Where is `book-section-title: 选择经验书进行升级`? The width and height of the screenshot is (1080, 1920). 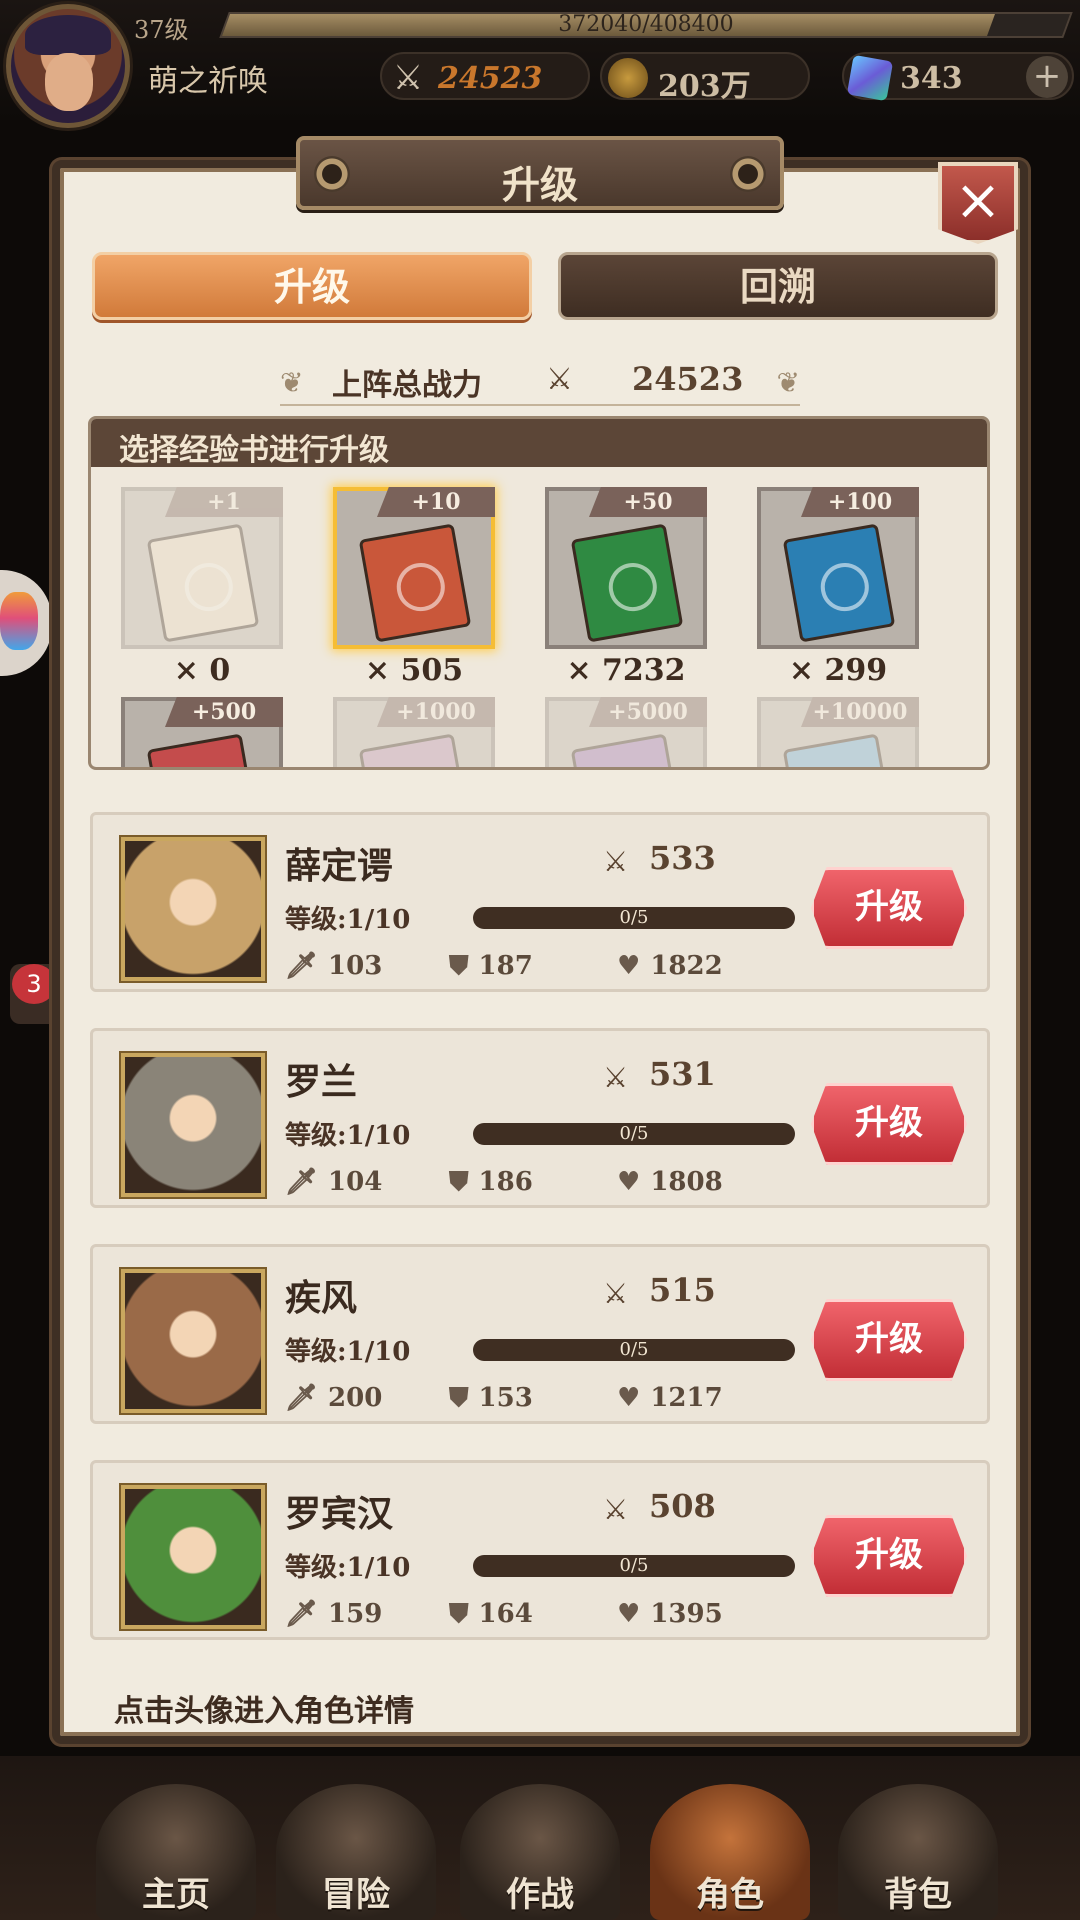 book-section-title: 选择经验书进行升级 is located at coordinates (254, 450).